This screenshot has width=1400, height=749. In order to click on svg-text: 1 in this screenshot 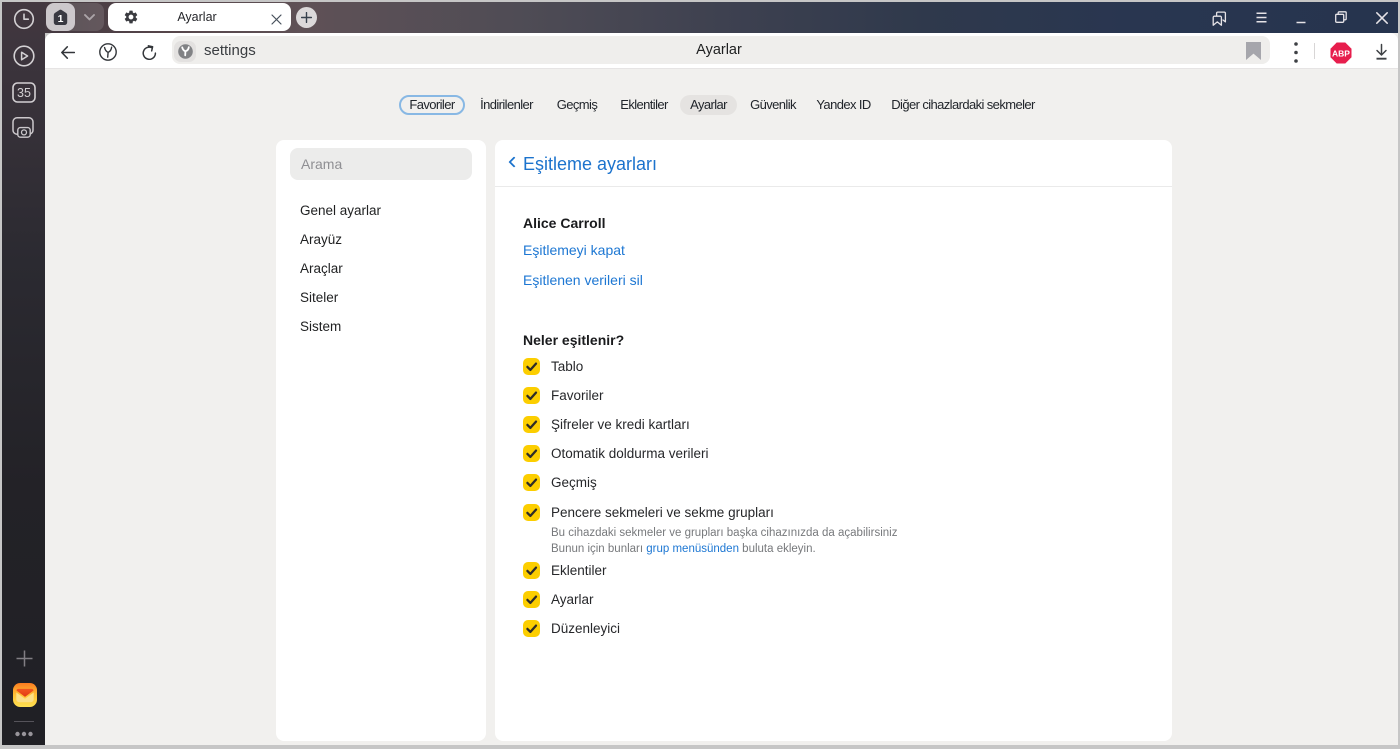, I will do `click(61, 19)`.